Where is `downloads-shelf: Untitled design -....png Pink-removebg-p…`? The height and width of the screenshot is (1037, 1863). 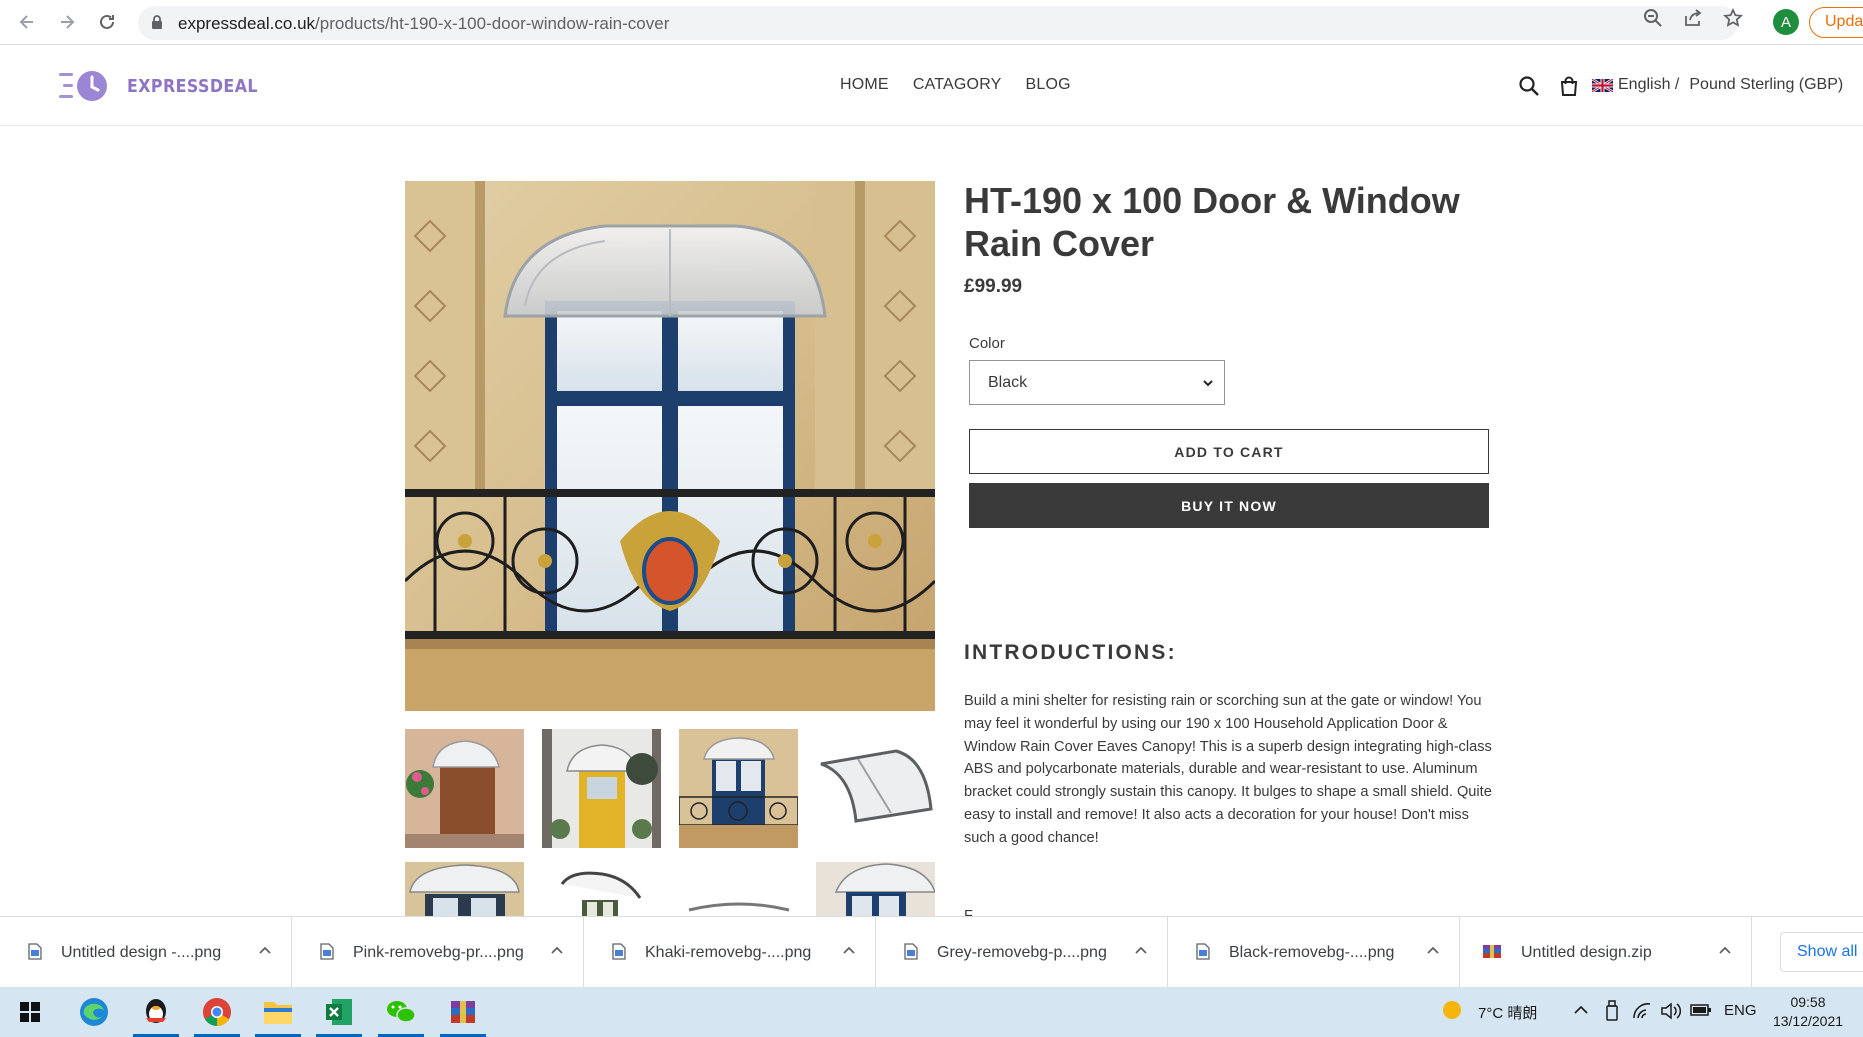 downloads-shelf: Untitled design -....png Pink-removebg-p… is located at coordinates (931, 952).